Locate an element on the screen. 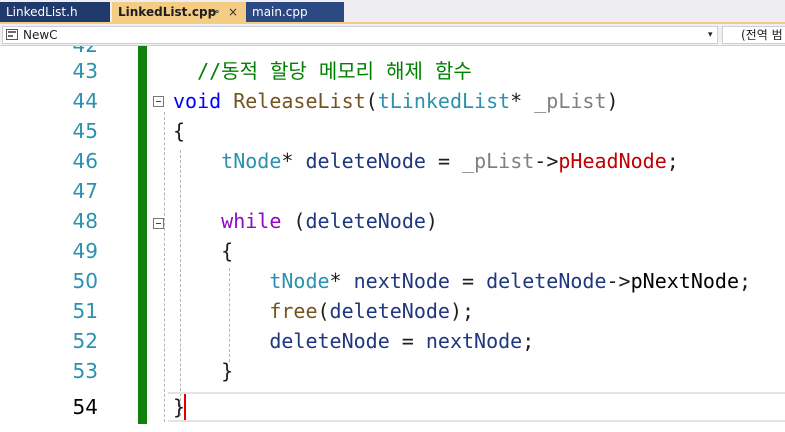  code-line-46: tNode* deleteNode = _pList->pHeadNode; is located at coordinates (450, 161).